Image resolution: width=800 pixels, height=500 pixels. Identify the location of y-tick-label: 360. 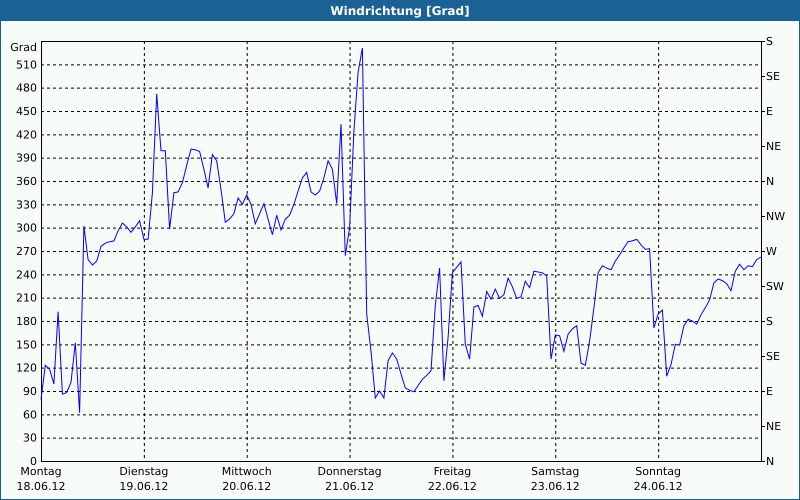
(26, 181).